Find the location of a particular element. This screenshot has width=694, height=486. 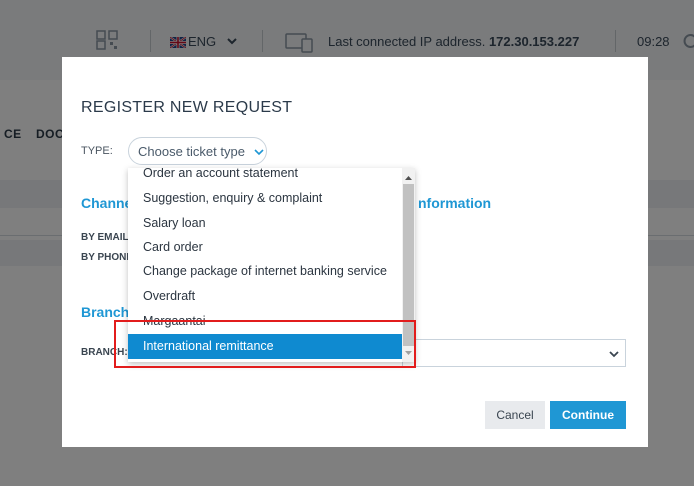

continue-button: Continue is located at coordinates (588, 415).